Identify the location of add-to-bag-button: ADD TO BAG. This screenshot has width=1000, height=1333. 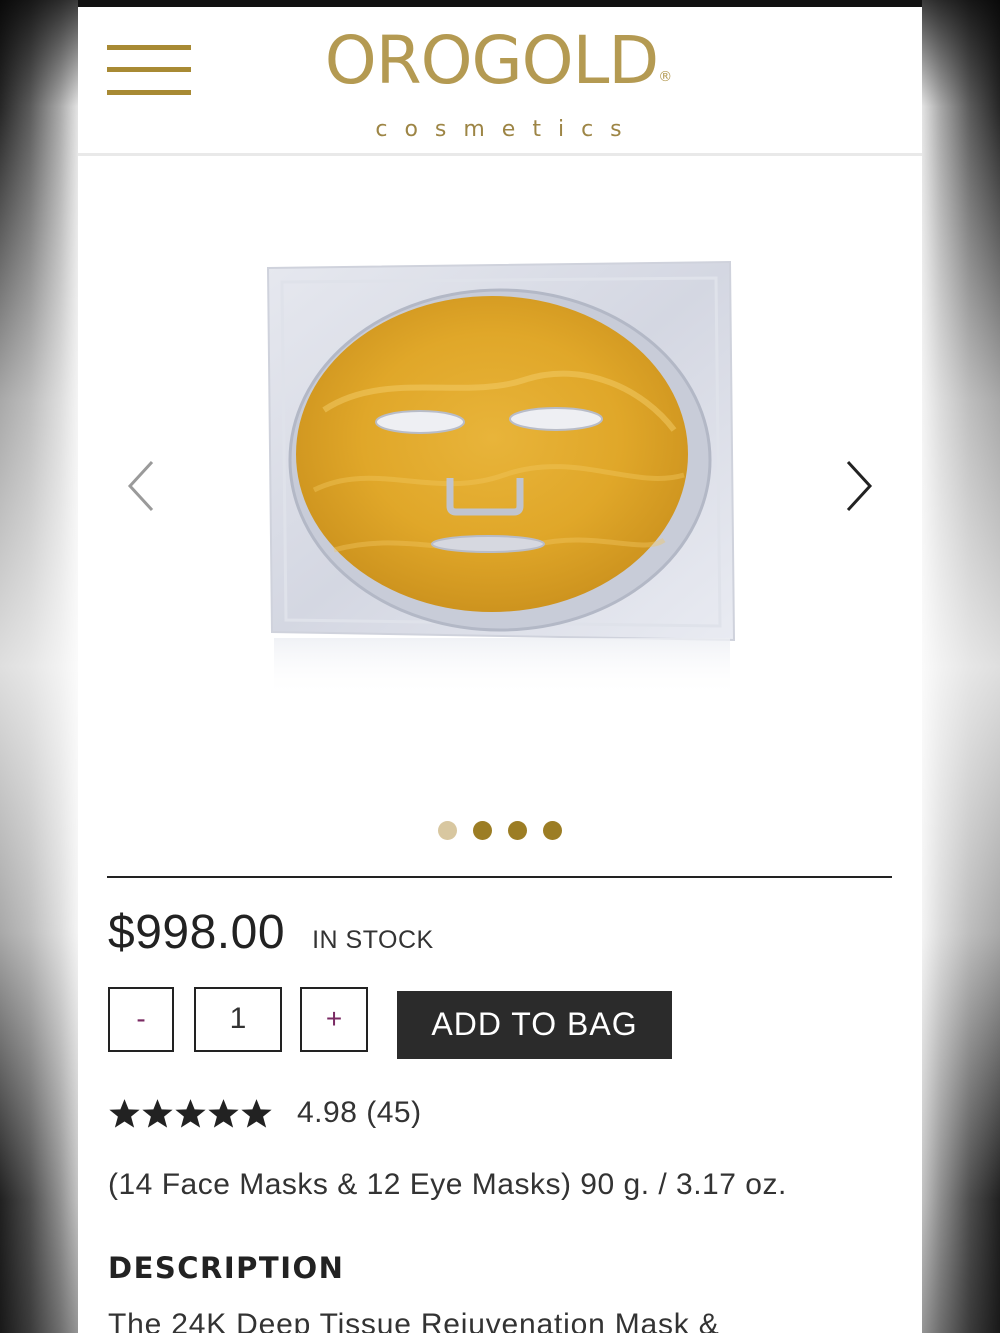
(534, 1025).